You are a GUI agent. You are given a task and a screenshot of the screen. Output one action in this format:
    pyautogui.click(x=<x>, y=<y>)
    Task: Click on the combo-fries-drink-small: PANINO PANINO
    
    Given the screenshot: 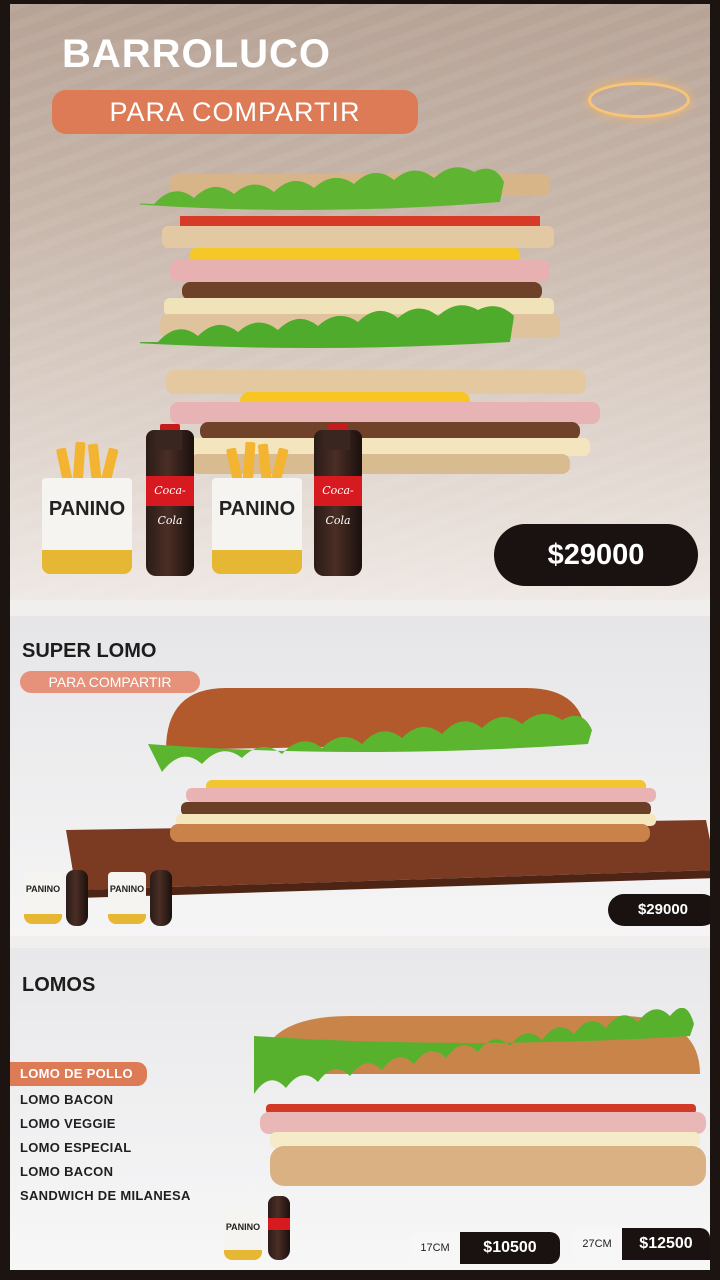 What is the action you would take?
    pyautogui.click(x=99, y=893)
    